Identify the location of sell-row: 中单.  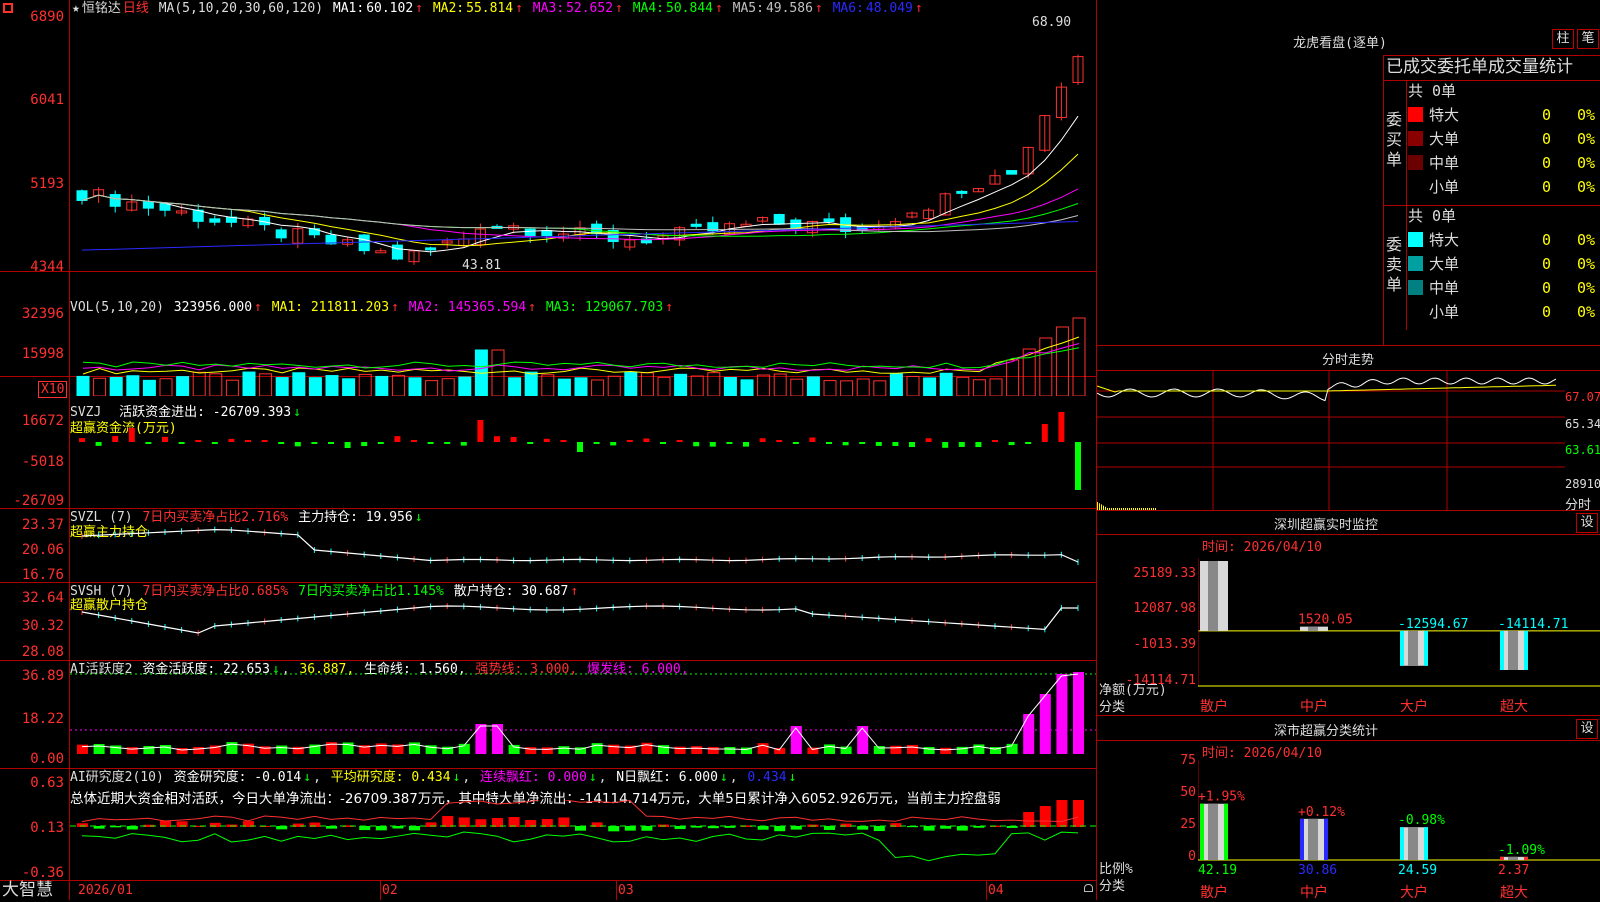
(1433, 288).